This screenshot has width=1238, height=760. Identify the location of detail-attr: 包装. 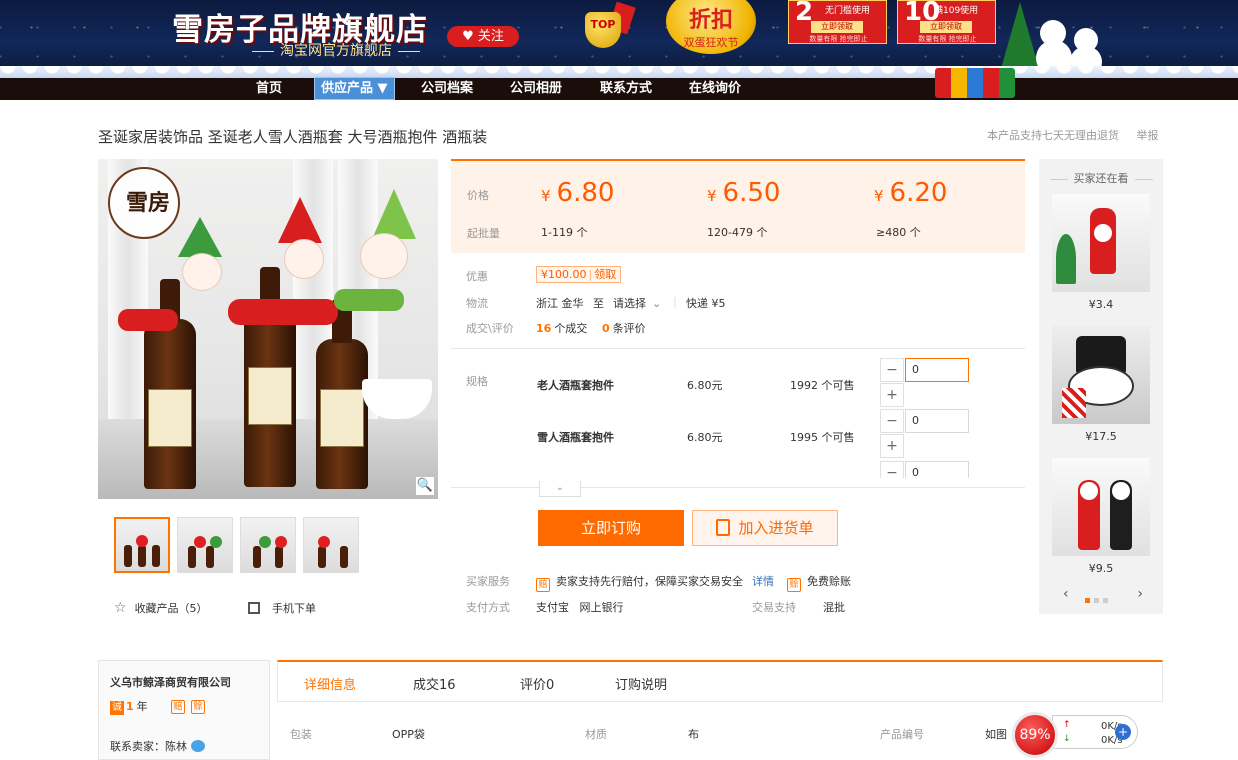
(301, 734).